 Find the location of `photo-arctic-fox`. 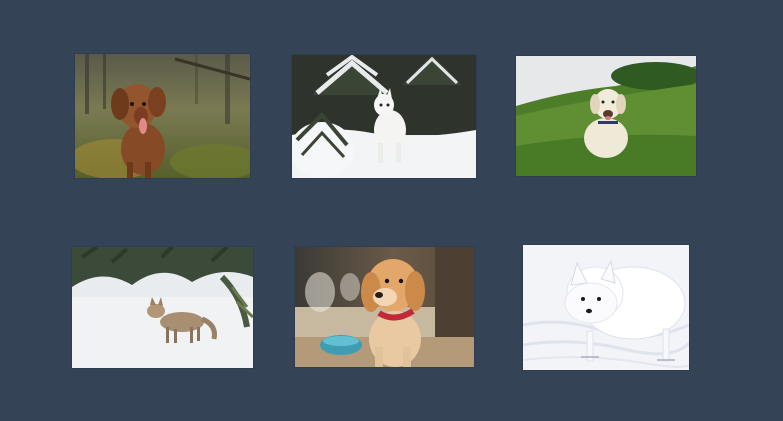

photo-arctic-fox is located at coordinates (606, 307).